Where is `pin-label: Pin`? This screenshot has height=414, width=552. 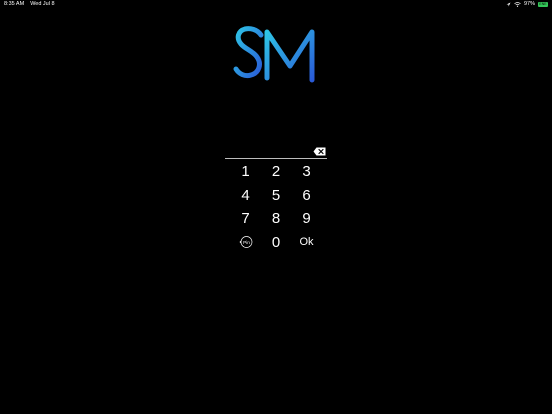 pin-label: Pin is located at coordinates (246, 243).